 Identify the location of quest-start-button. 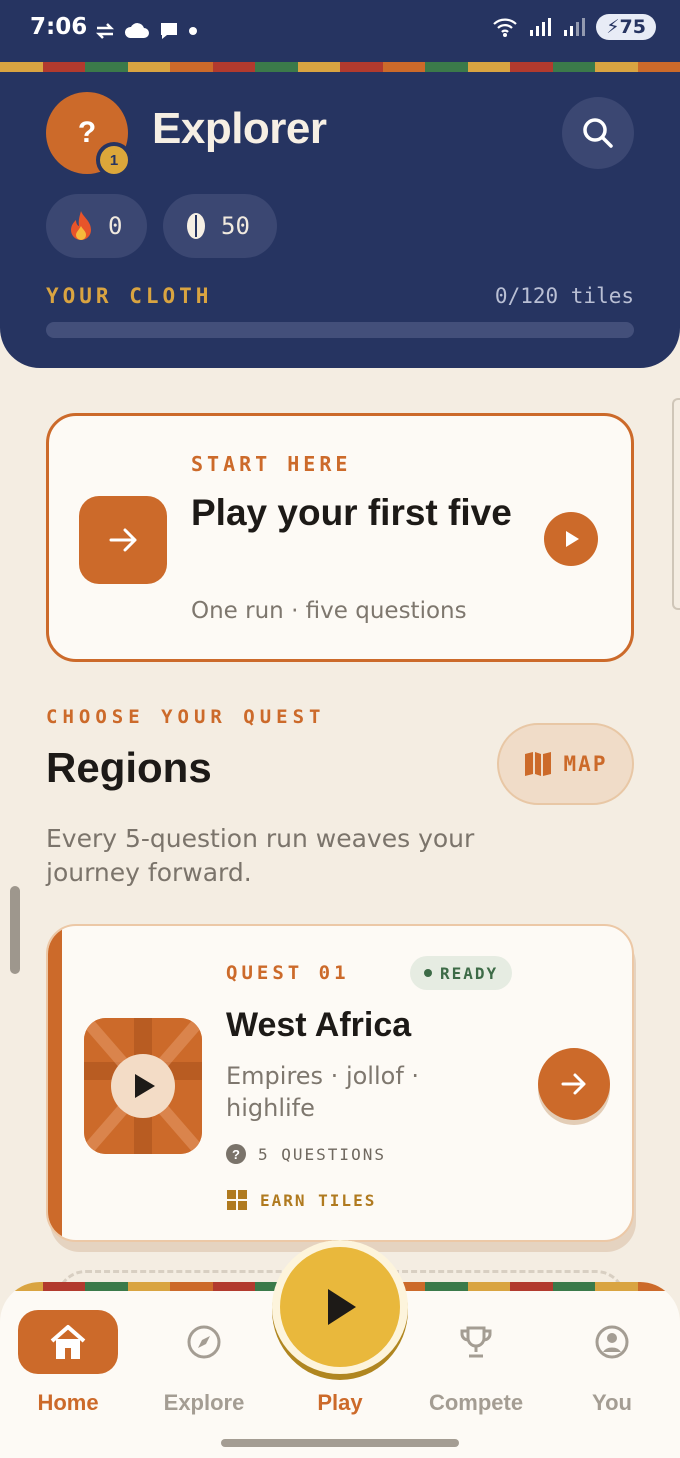
(574, 1084).